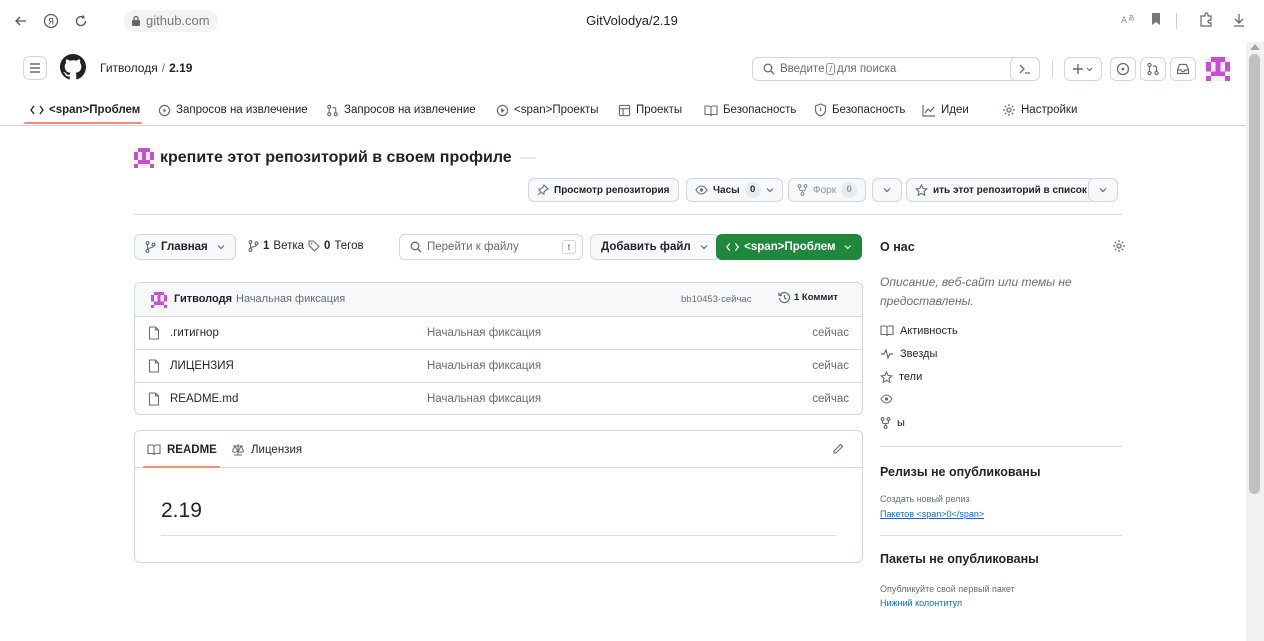 This screenshot has width=1264, height=641. I want to click on tag-icon, so click(314, 246).